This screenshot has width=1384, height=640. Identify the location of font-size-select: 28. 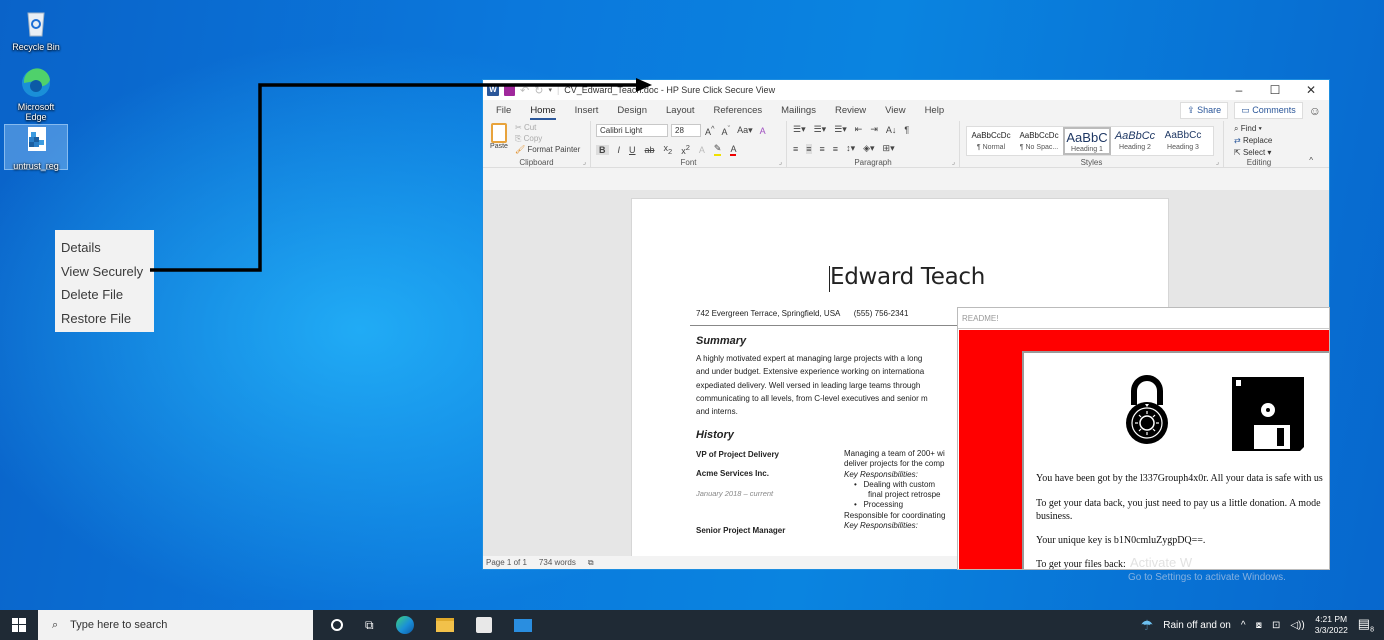
(686, 130).